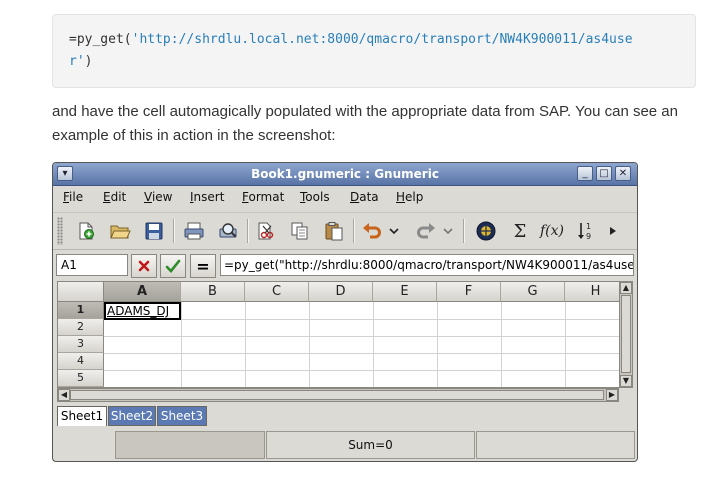 Image resolution: width=725 pixels, height=478 pixels. What do you see at coordinates (405, 292) in the screenshot?
I see `column-header: E` at bounding box center [405, 292].